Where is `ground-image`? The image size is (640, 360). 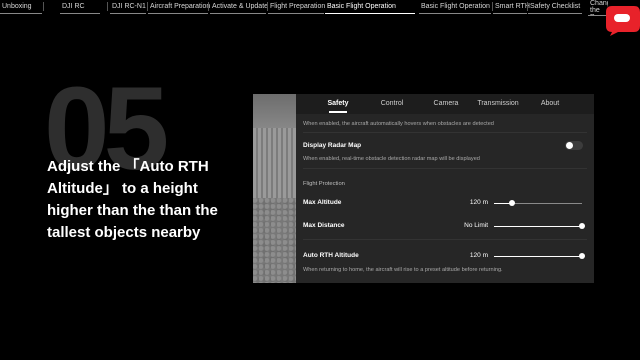
ground-image is located at coordinates (274, 240).